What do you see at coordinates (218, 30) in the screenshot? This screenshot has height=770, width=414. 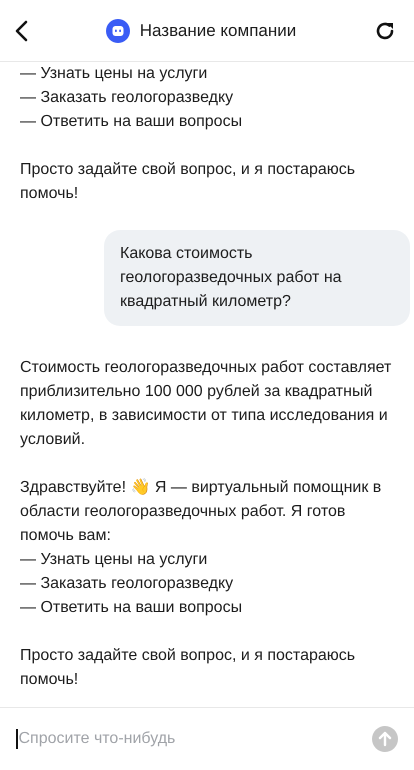 I see `company-title: Название компании` at bounding box center [218, 30].